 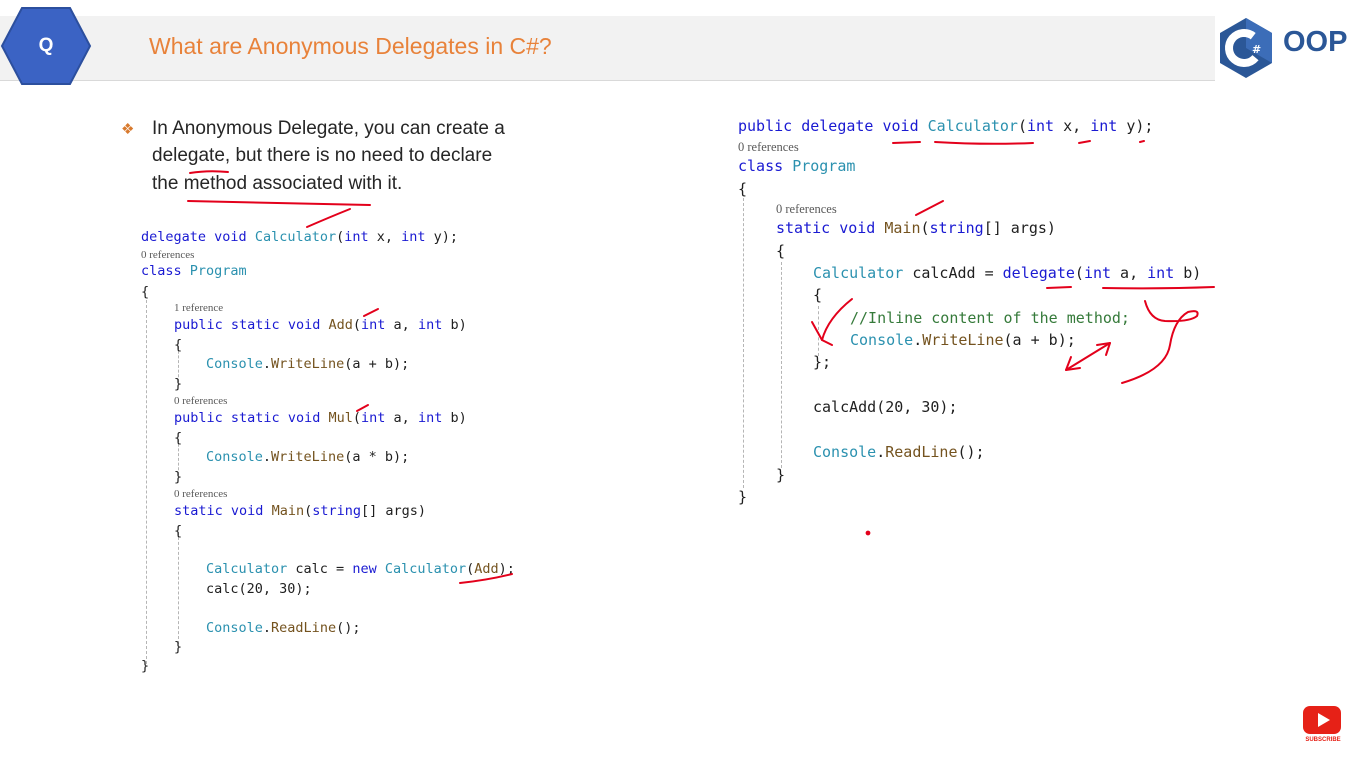 What do you see at coordinates (1160, 342) in the screenshot?
I see `curve-annotation` at bounding box center [1160, 342].